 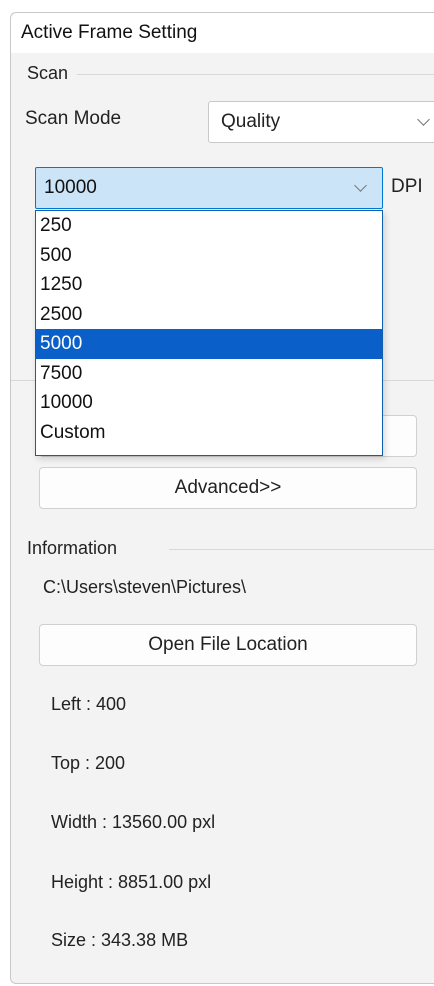 I want to click on dpi-option-5000: 5000, so click(x=209, y=344).